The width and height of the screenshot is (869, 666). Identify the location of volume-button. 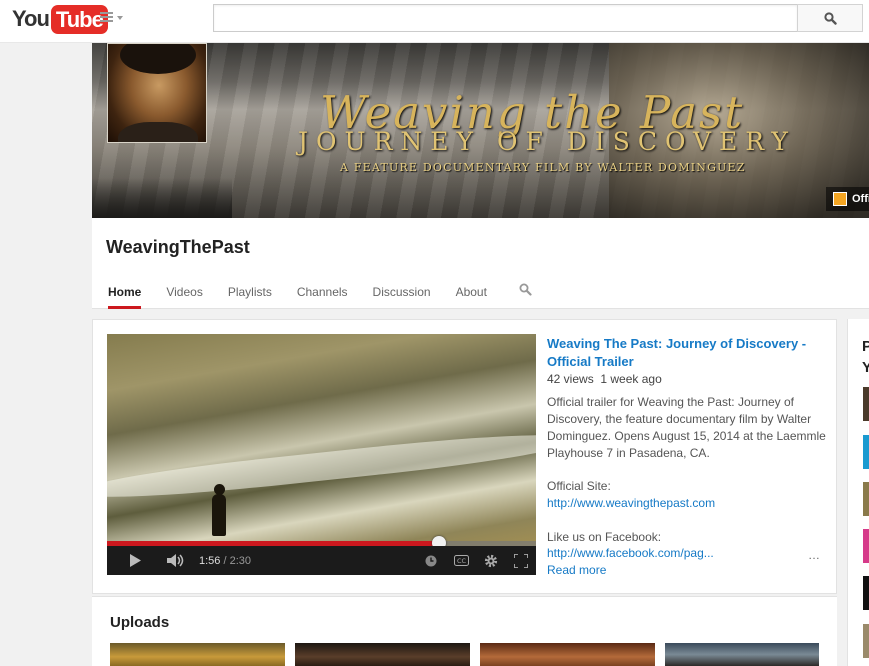
(176, 560).